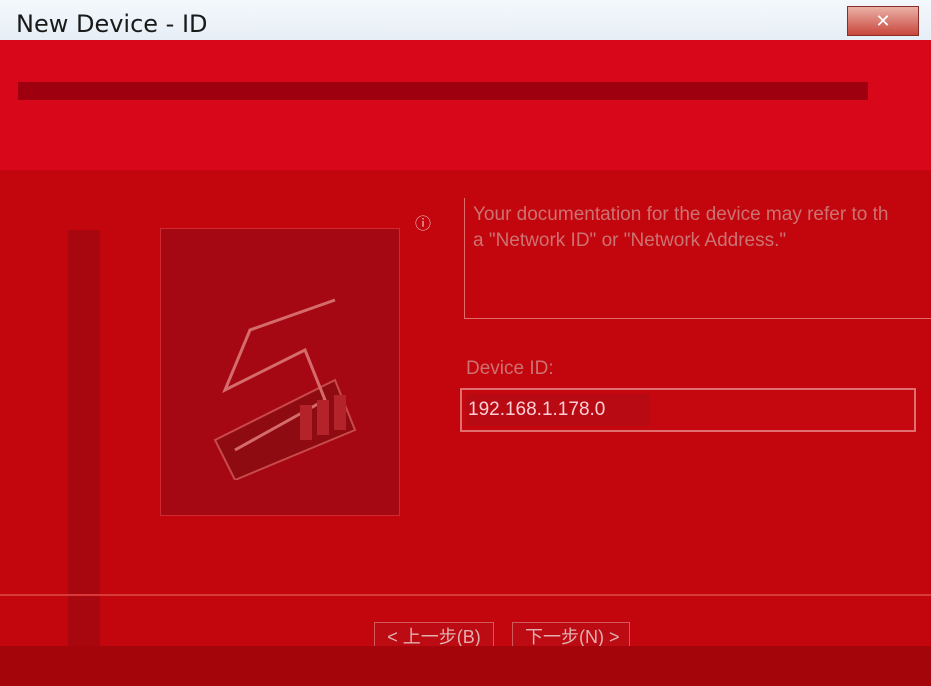  I want to click on left-decor-strip, so click(84, 440).